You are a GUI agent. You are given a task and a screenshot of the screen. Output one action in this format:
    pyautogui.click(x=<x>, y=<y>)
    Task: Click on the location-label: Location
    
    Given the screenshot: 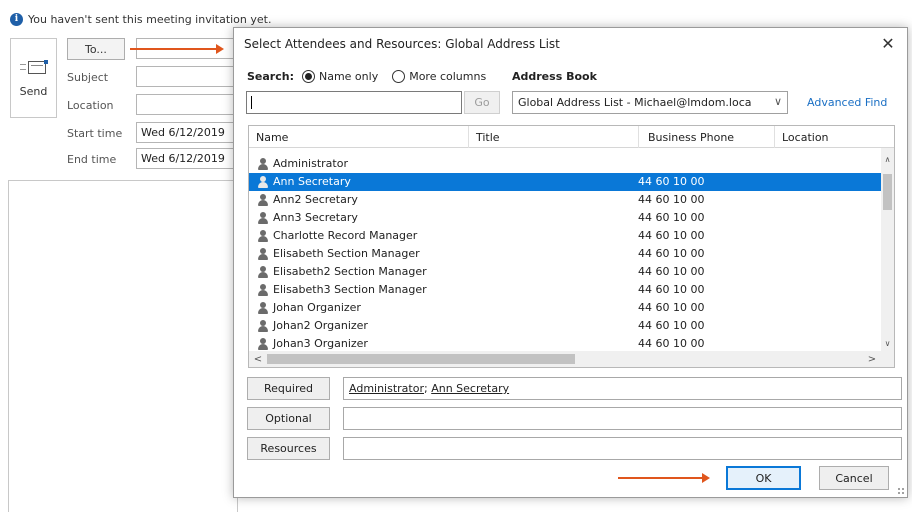 What is the action you would take?
    pyautogui.click(x=90, y=105)
    